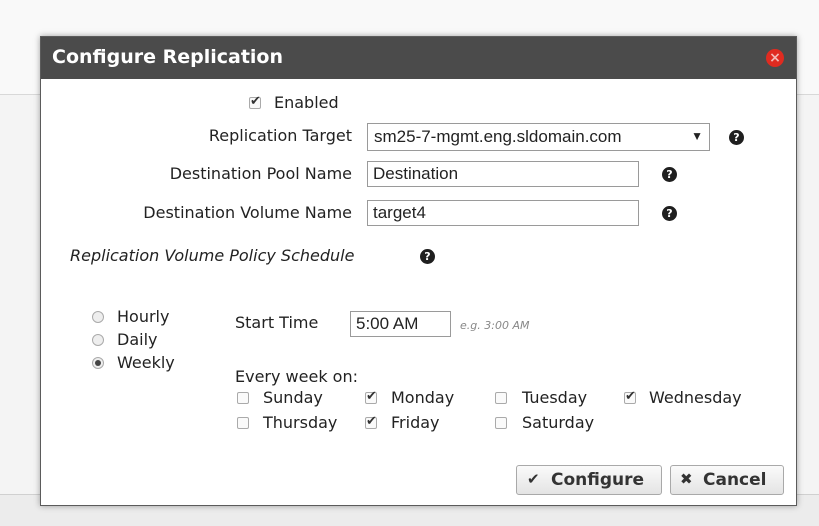 This screenshot has width=819, height=526. What do you see at coordinates (598, 480) in the screenshot?
I see `configure-button-label: Configure` at bounding box center [598, 480].